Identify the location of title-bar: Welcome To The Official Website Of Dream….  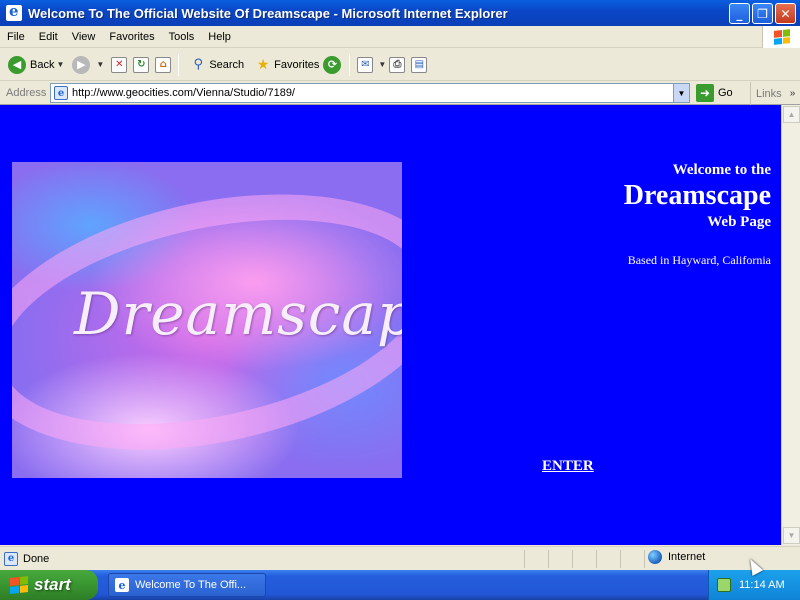
(400, 13).